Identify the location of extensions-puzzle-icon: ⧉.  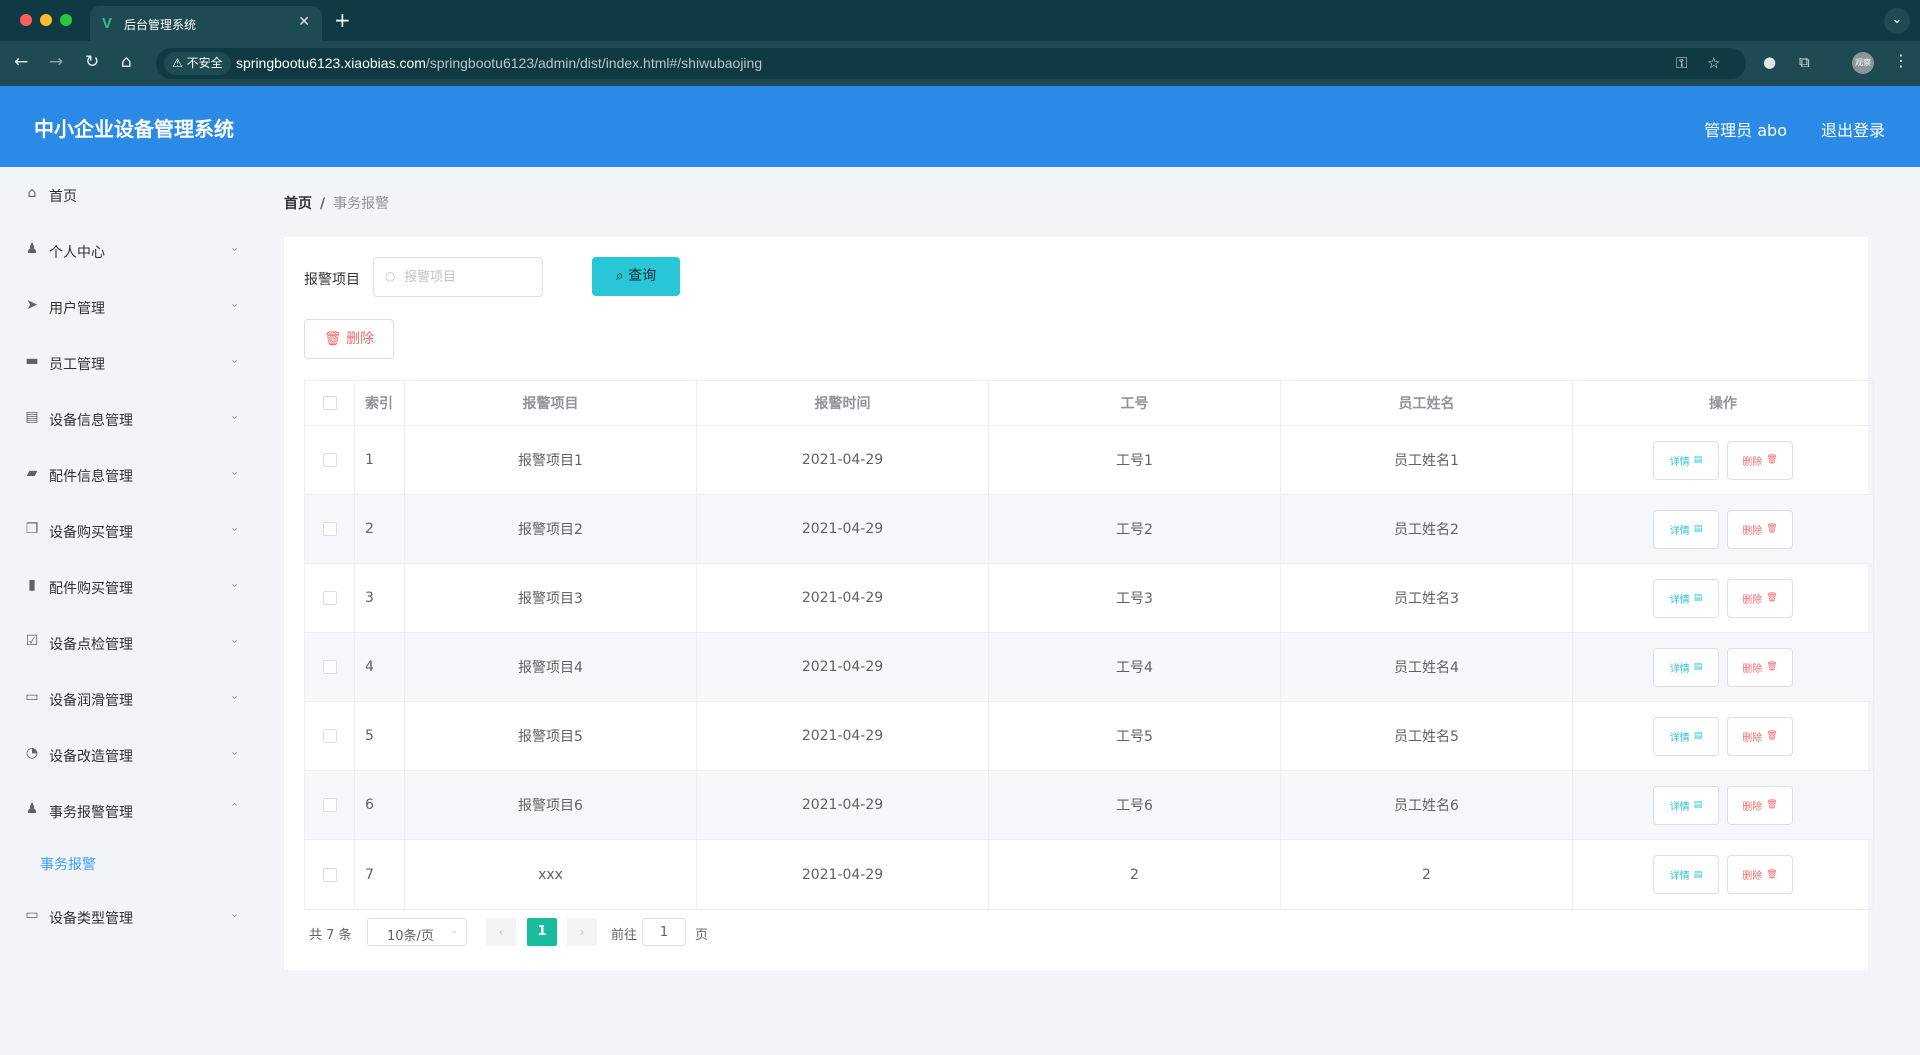
(1804, 62).